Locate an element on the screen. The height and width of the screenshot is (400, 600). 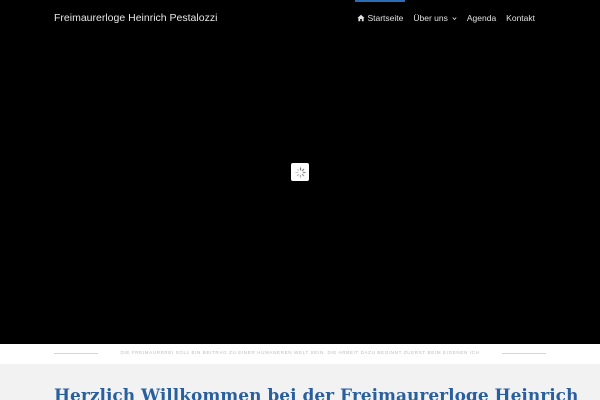
loading-spinner is located at coordinates (300, 172).